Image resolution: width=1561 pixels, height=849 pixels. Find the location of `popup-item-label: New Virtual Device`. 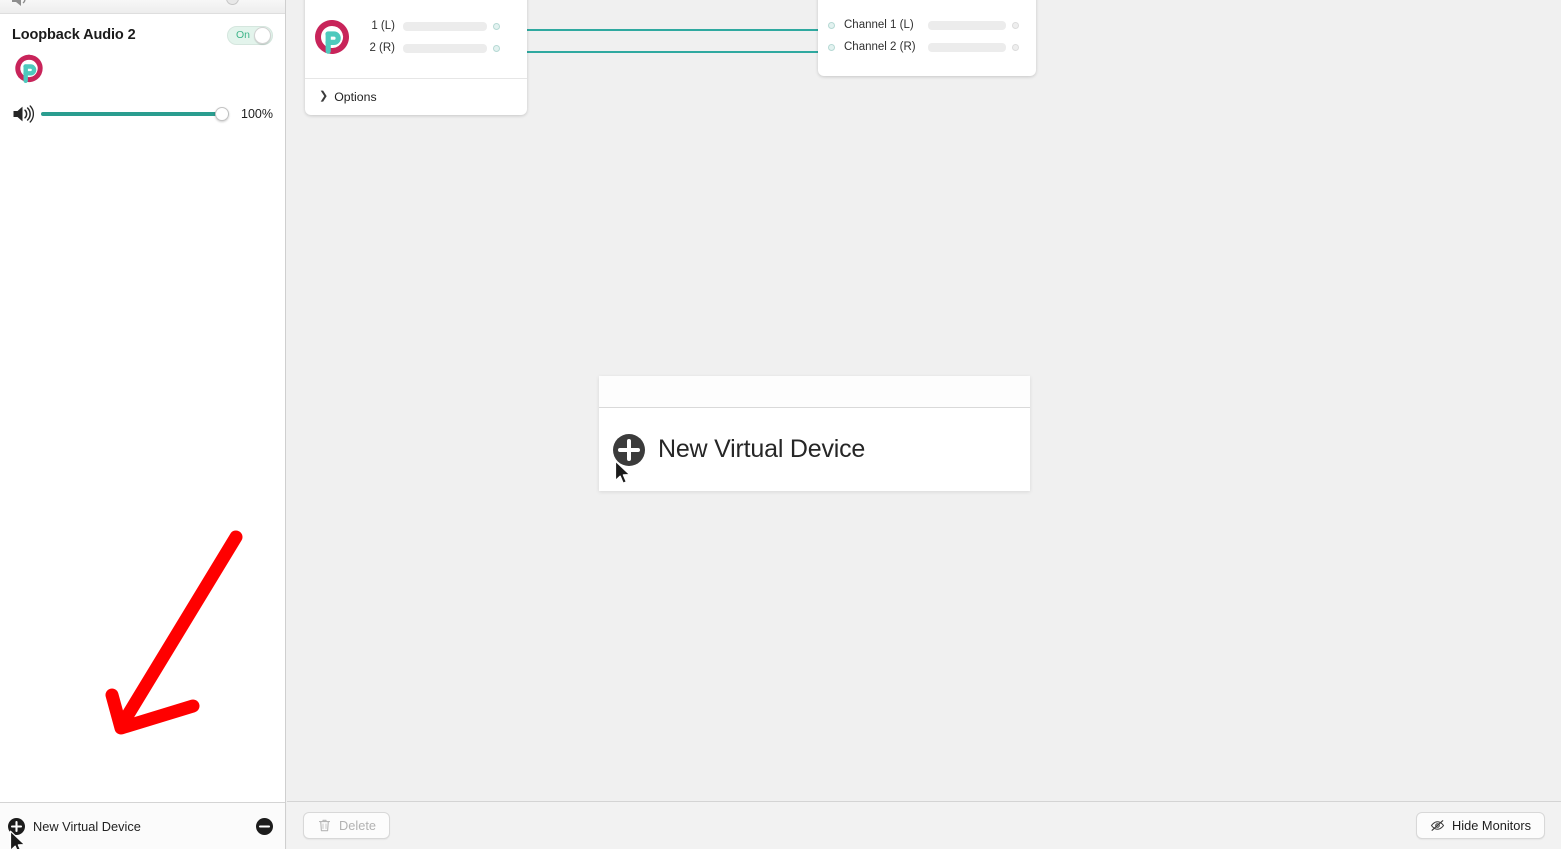

popup-item-label: New Virtual Device is located at coordinates (761, 449).